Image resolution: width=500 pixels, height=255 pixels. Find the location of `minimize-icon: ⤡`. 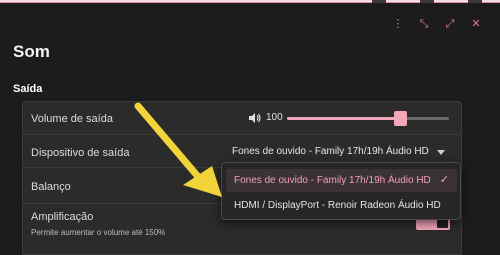

minimize-icon: ⤡ is located at coordinates (424, 23).